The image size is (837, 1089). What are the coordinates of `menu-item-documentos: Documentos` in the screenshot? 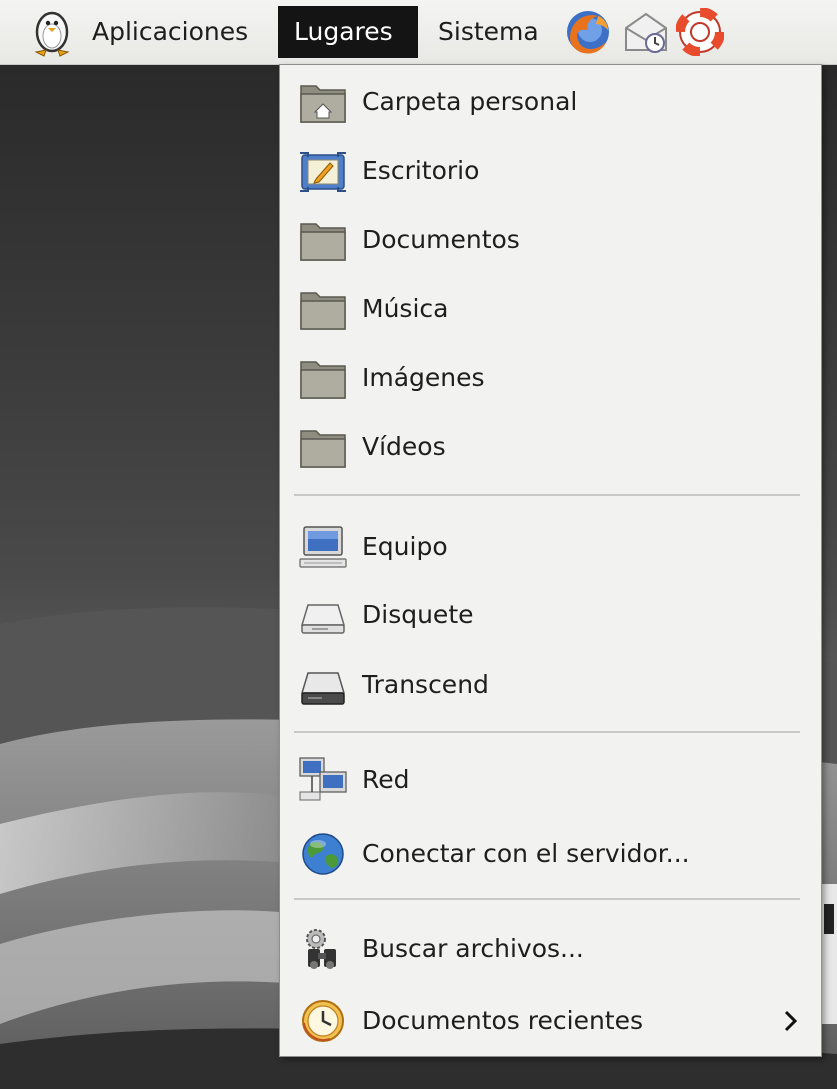 It's located at (550, 240).